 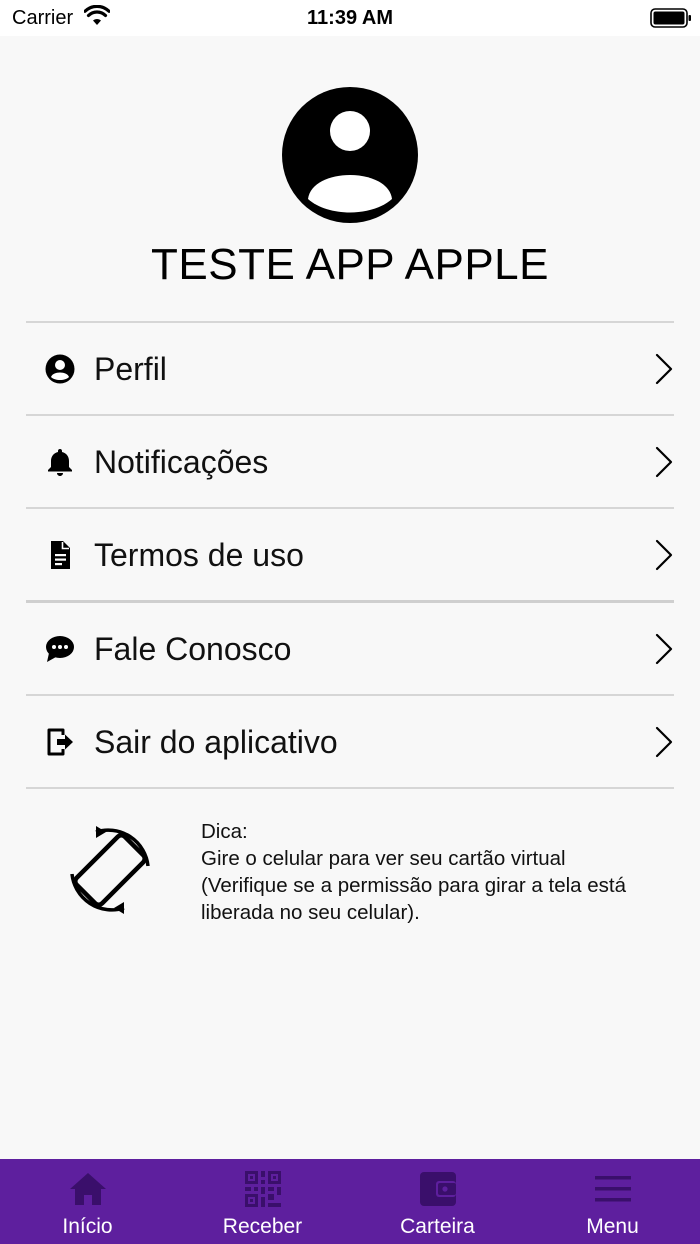 What do you see at coordinates (224, 831) in the screenshot?
I see `tip-title: Dica:` at bounding box center [224, 831].